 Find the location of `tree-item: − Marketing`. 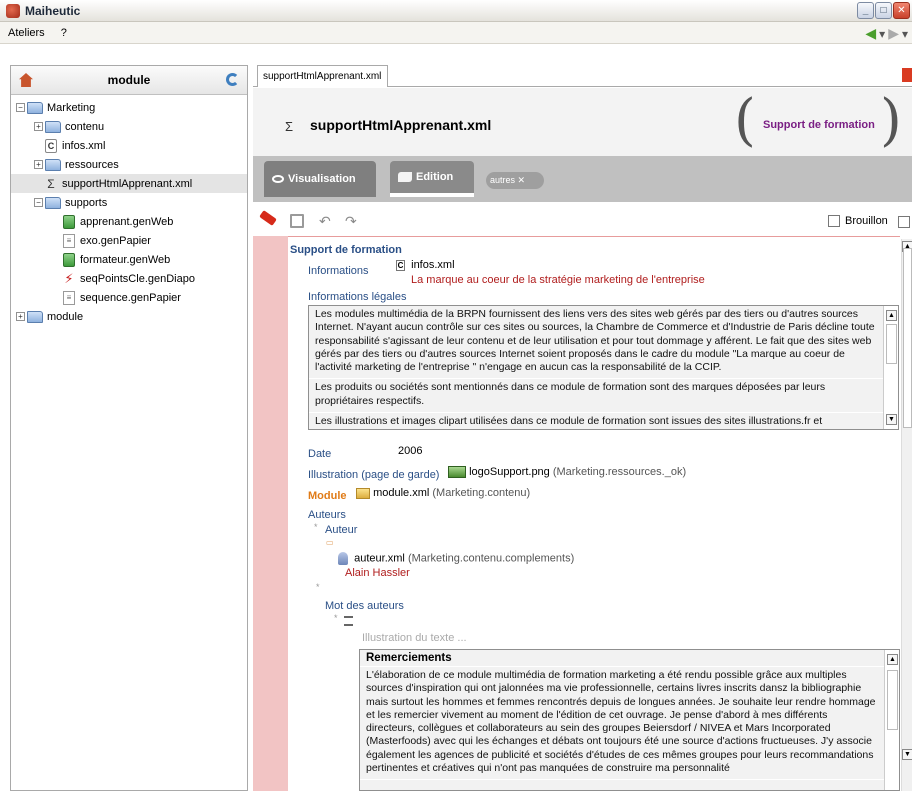

tree-item: − Marketing is located at coordinates (129, 107).